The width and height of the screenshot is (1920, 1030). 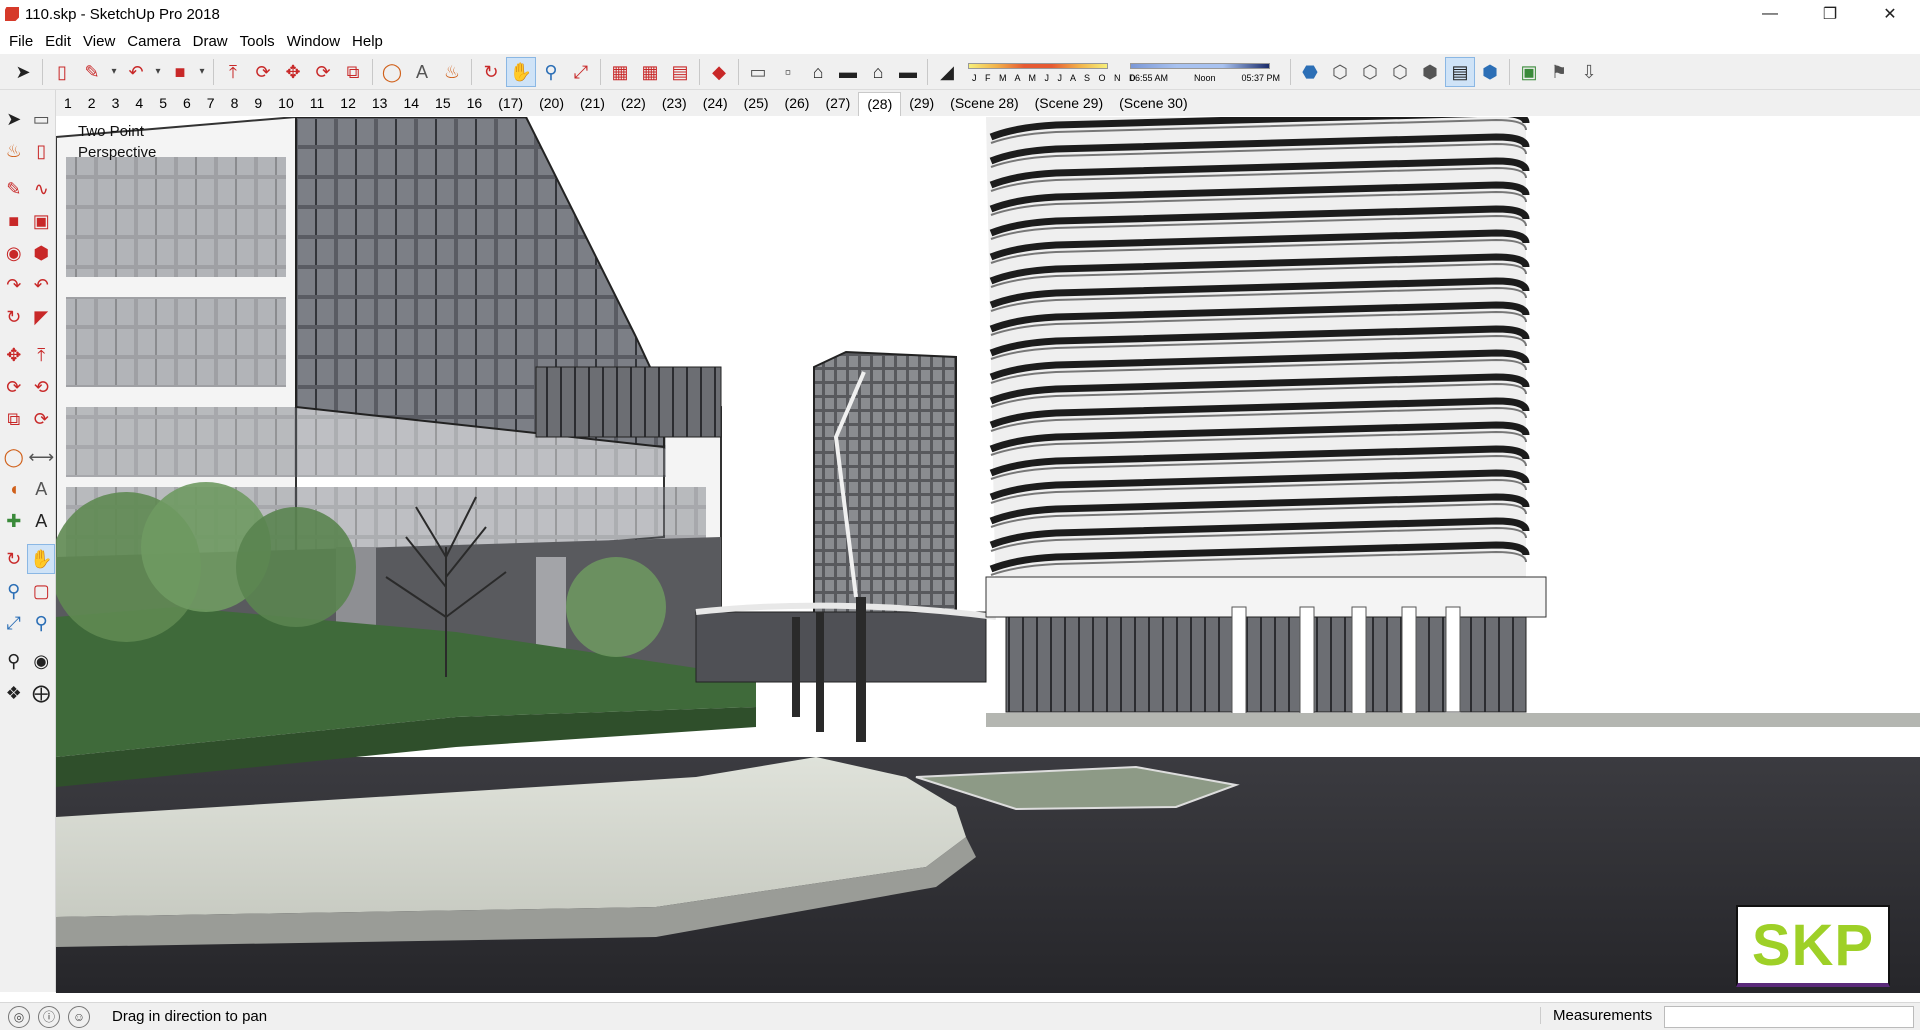 What do you see at coordinates (23, 41) in the screenshot?
I see `menu-file: File` at bounding box center [23, 41].